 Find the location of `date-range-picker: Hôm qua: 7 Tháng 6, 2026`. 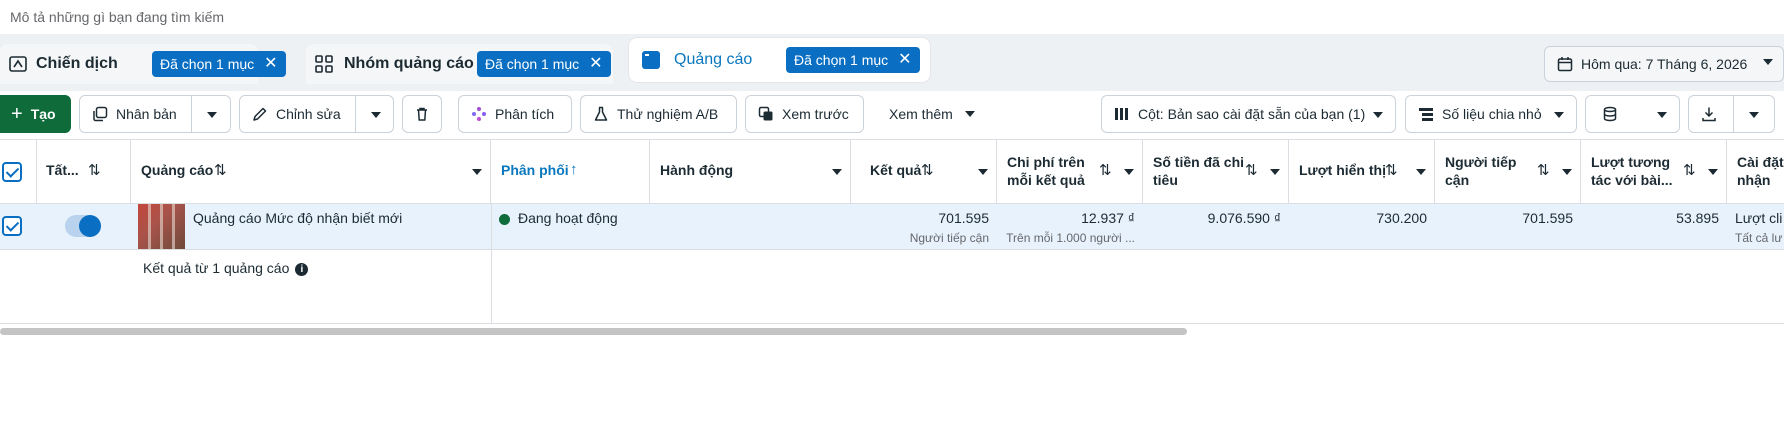

date-range-picker: Hôm qua: 7 Tháng 6, 2026 is located at coordinates (1664, 64).